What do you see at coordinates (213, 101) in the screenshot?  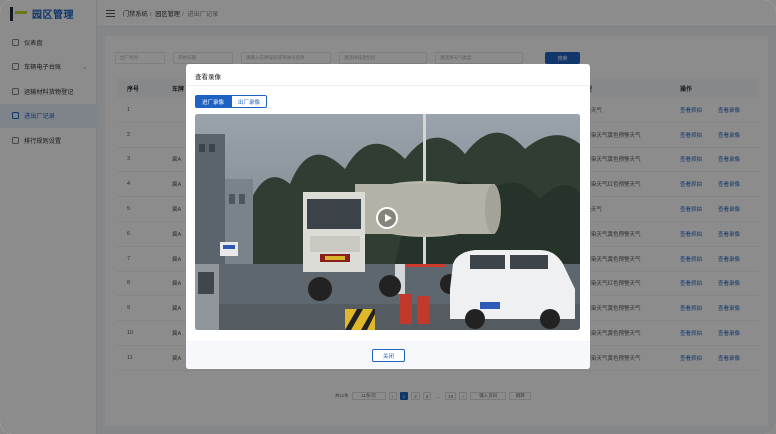 I see `tab-entry-video: 进厂录像` at bounding box center [213, 101].